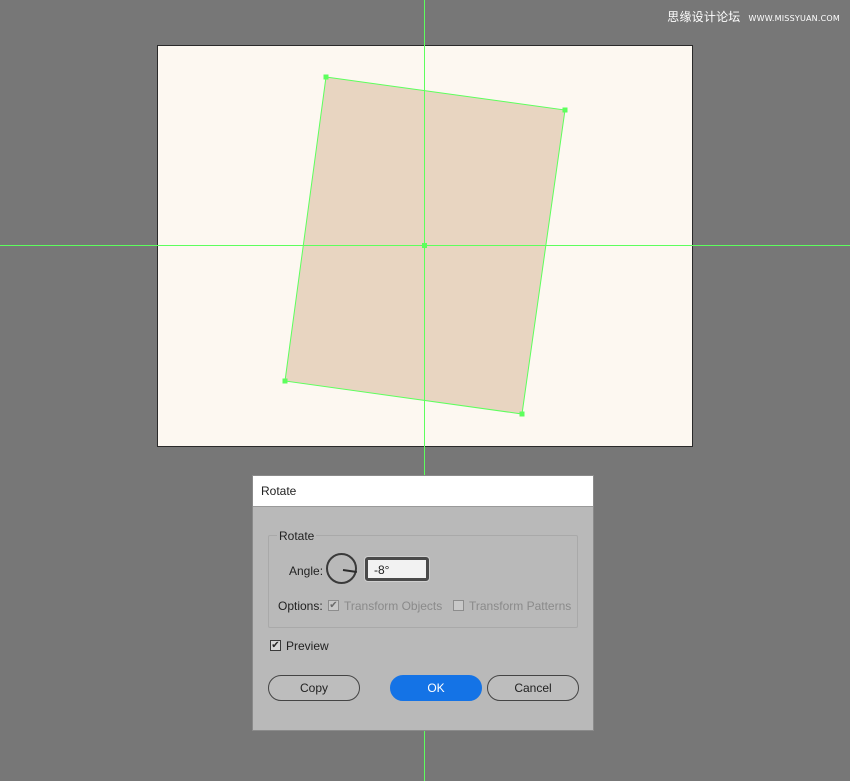 The height and width of the screenshot is (781, 850). I want to click on anchor-handle-top-left, so click(326, 77).